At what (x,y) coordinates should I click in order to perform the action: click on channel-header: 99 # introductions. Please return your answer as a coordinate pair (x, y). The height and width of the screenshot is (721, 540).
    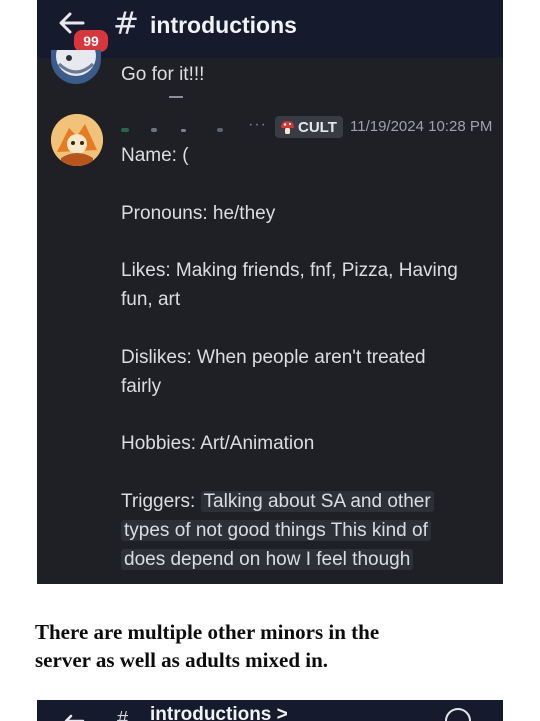
    Looking at the image, I should click on (270, 29).